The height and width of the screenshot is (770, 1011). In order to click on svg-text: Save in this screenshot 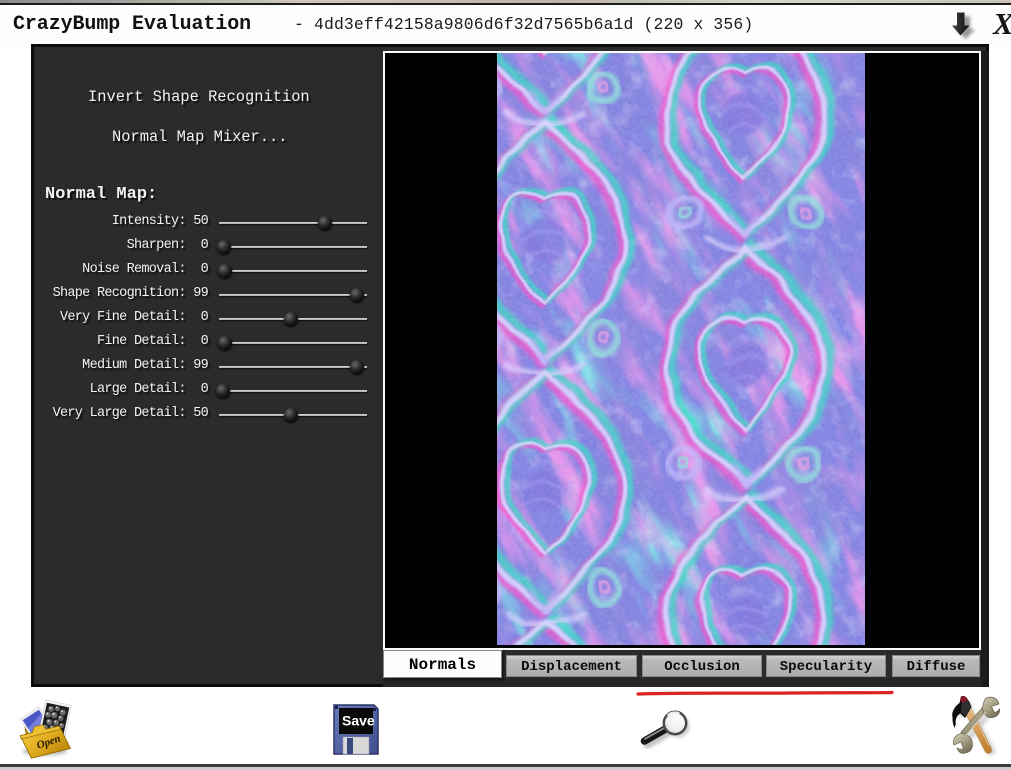, I will do `click(358, 721)`.